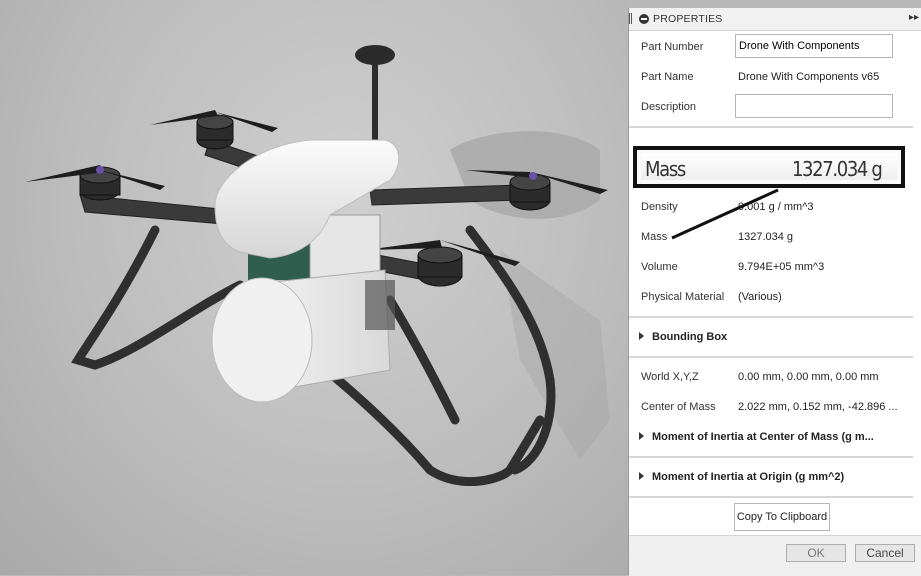 The height and width of the screenshot is (576, 921). What do you see at coordinates (688, 19) in the screenshot?
I see `panel-title: PROPERTIES` at bounding box center [688, 19].